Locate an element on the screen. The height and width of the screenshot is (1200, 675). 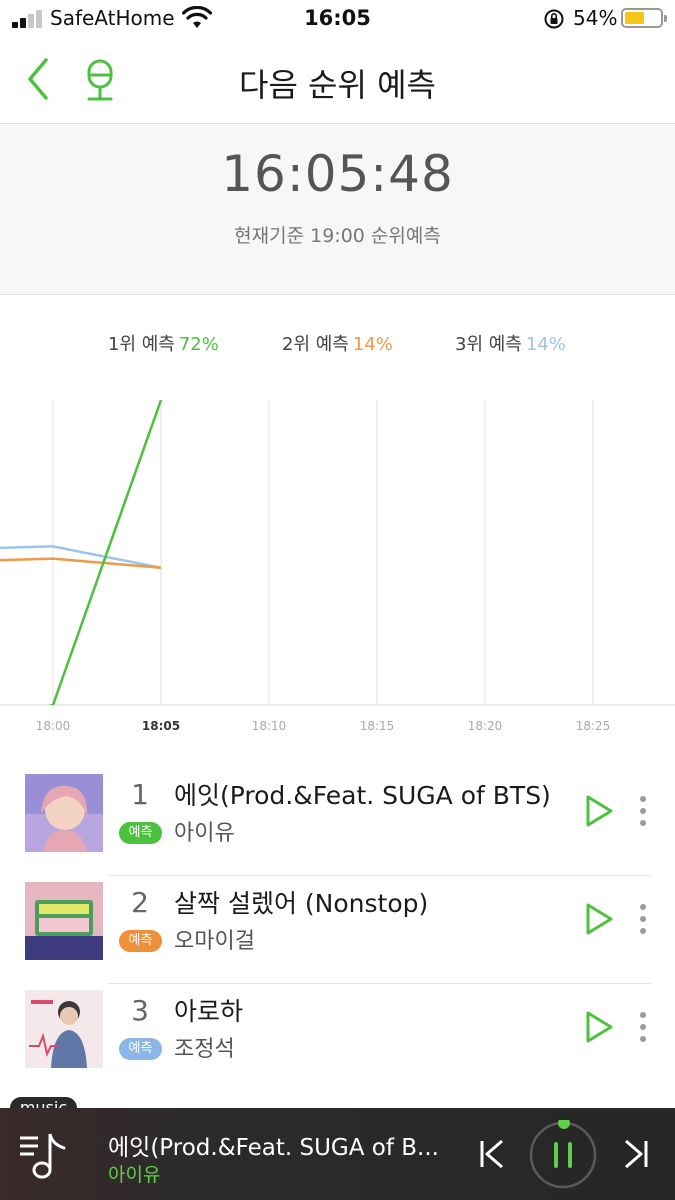
legend-item-rank-3: 3위 예측 14% is located at coordinates (510, 343).